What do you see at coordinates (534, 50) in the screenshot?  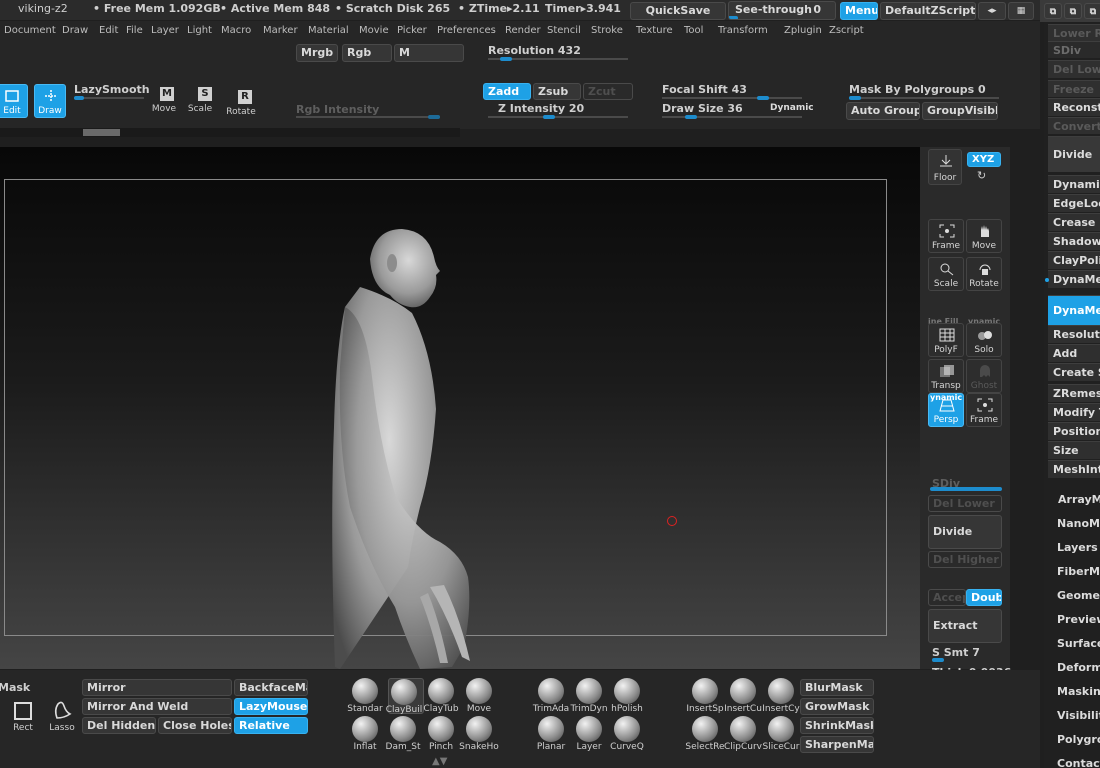 I see `resolution-label: Resolution 432` at bounding box center [534, 50].